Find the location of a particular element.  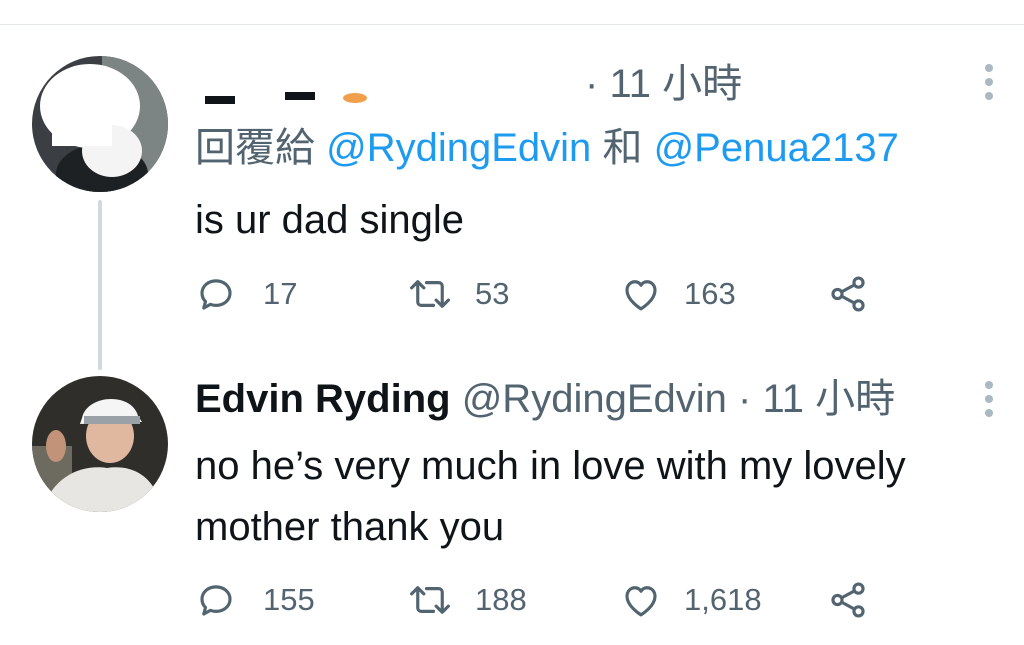

top-divider is located at coordinates (512, 24).